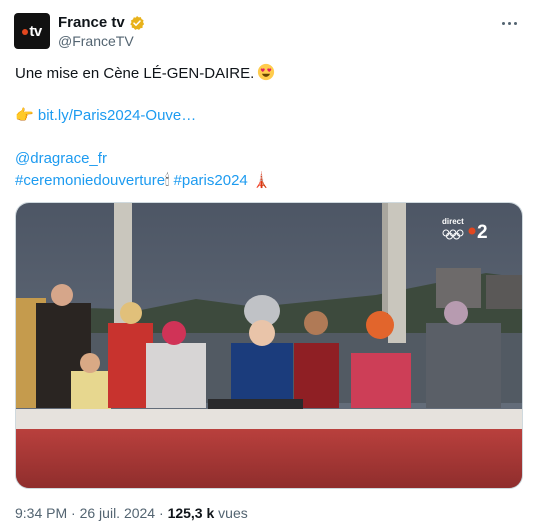 The height and width of the screenshot is (531, 538). Describe the element at coordinates (135, 73) in the screenshot. I see `tweet-text: Une mise en Cène LÉ-GEN-DAIRE.` at that location.